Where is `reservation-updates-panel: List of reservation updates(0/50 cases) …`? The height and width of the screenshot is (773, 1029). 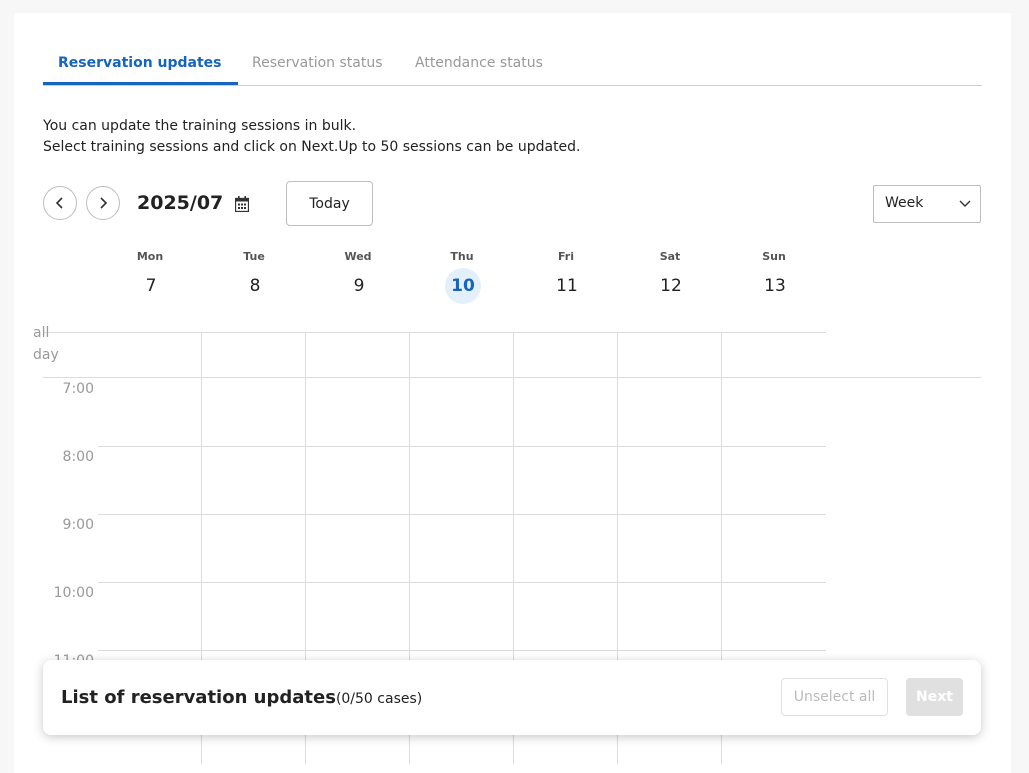
reservation-updates-panel: List of reservation updates(0/50 cases) … is located at coordinates (512, 697).